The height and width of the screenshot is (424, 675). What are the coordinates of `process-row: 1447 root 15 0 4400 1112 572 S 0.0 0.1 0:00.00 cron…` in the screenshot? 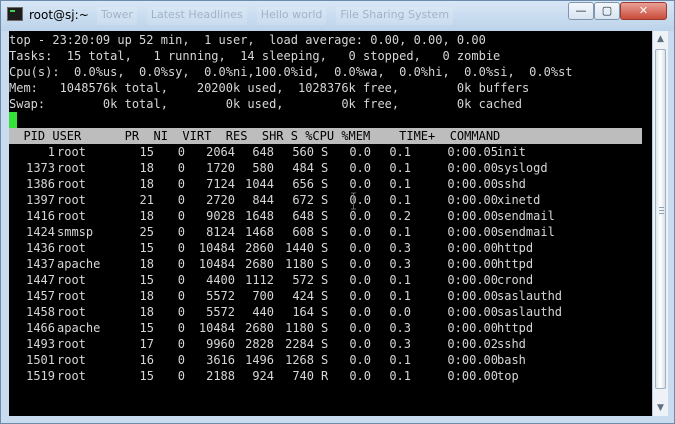 It's located at (325, 280).